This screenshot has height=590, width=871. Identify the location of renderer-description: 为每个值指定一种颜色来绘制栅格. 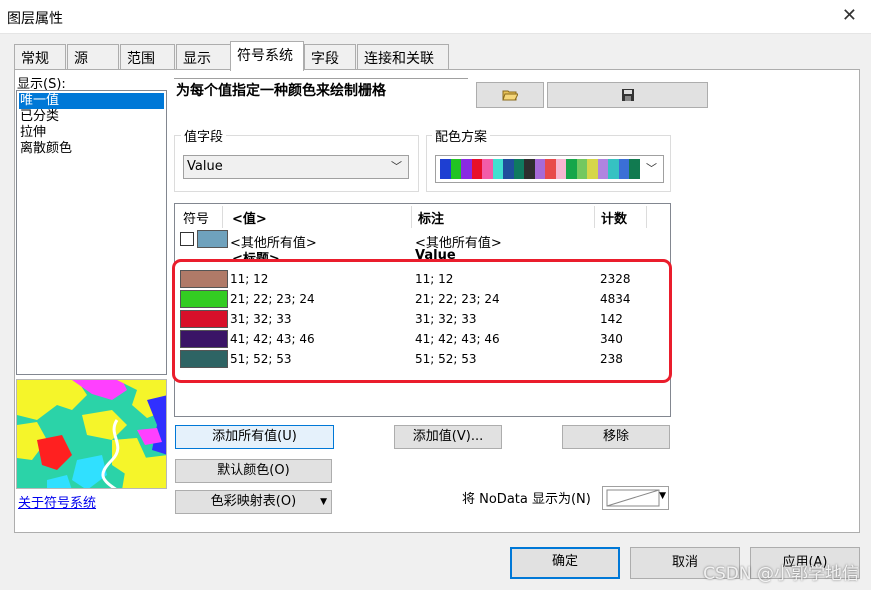
(321, 93).